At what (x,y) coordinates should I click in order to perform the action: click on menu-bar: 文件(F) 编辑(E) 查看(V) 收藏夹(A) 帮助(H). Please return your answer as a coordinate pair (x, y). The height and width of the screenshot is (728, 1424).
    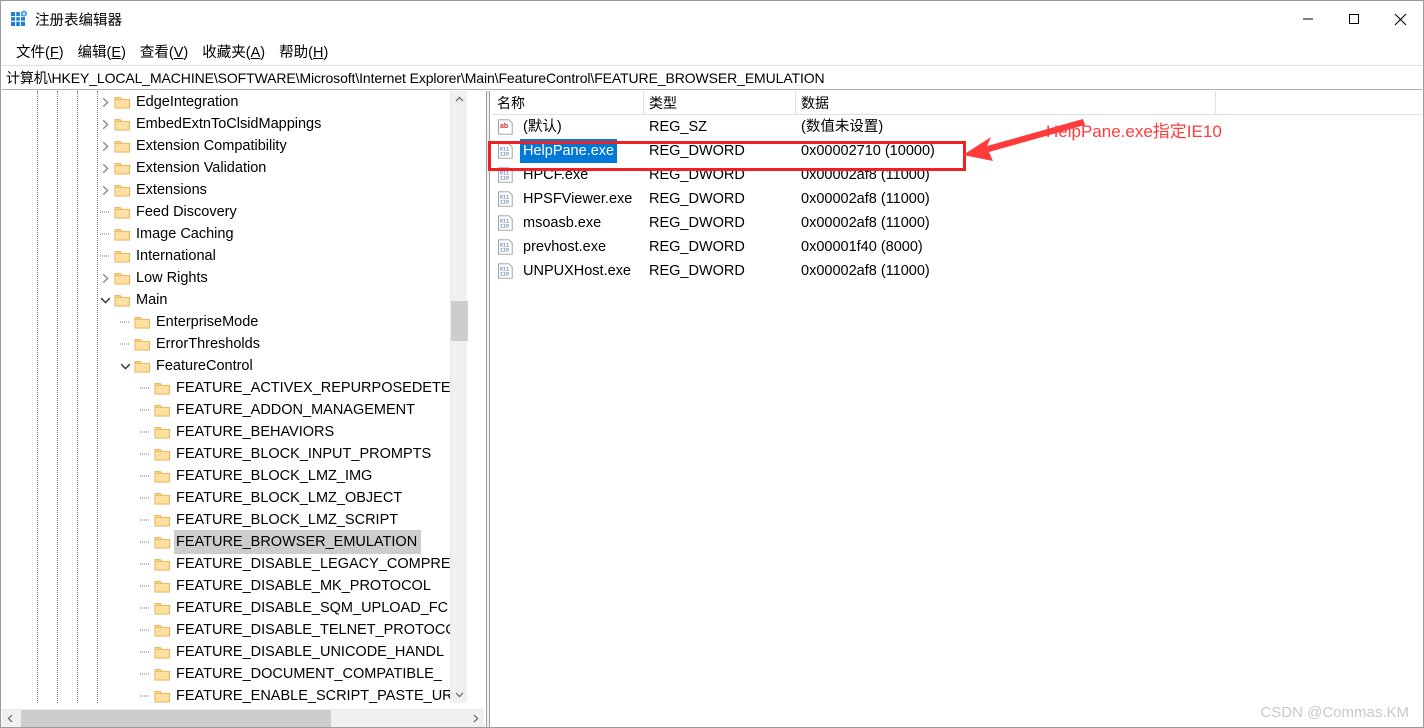
    Looking at the image, I should click on (712, 51).